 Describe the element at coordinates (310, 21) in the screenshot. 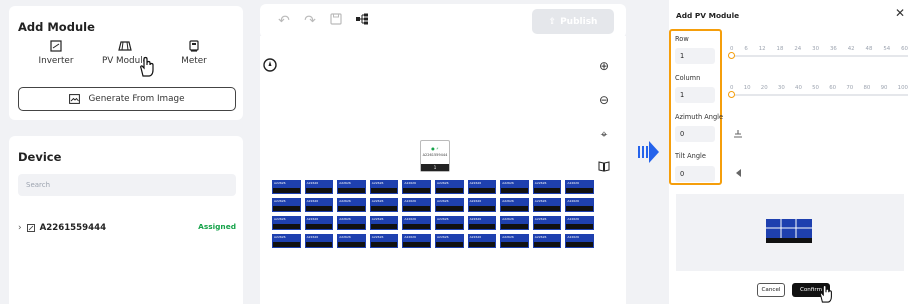

I see `redo-icon: ↷` at that location.